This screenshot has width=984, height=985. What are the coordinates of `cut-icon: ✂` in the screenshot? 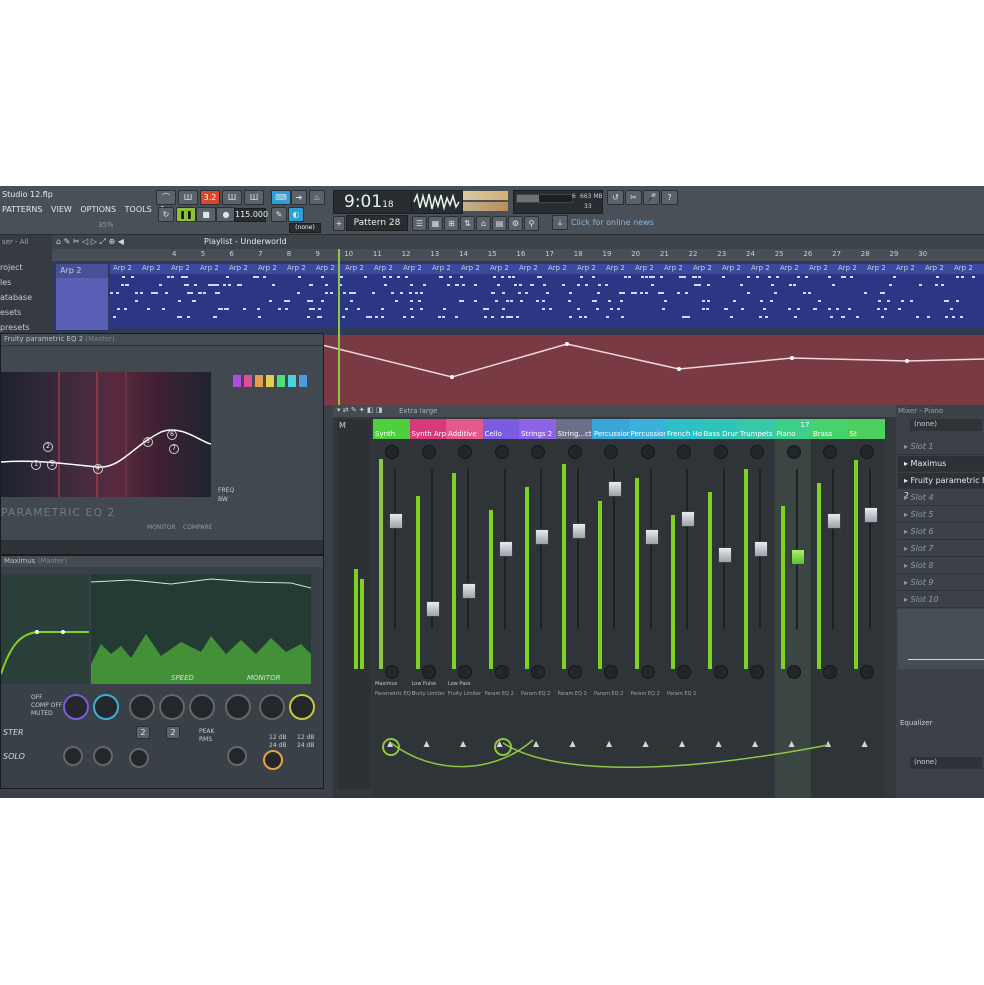 It's located at (633, 197).